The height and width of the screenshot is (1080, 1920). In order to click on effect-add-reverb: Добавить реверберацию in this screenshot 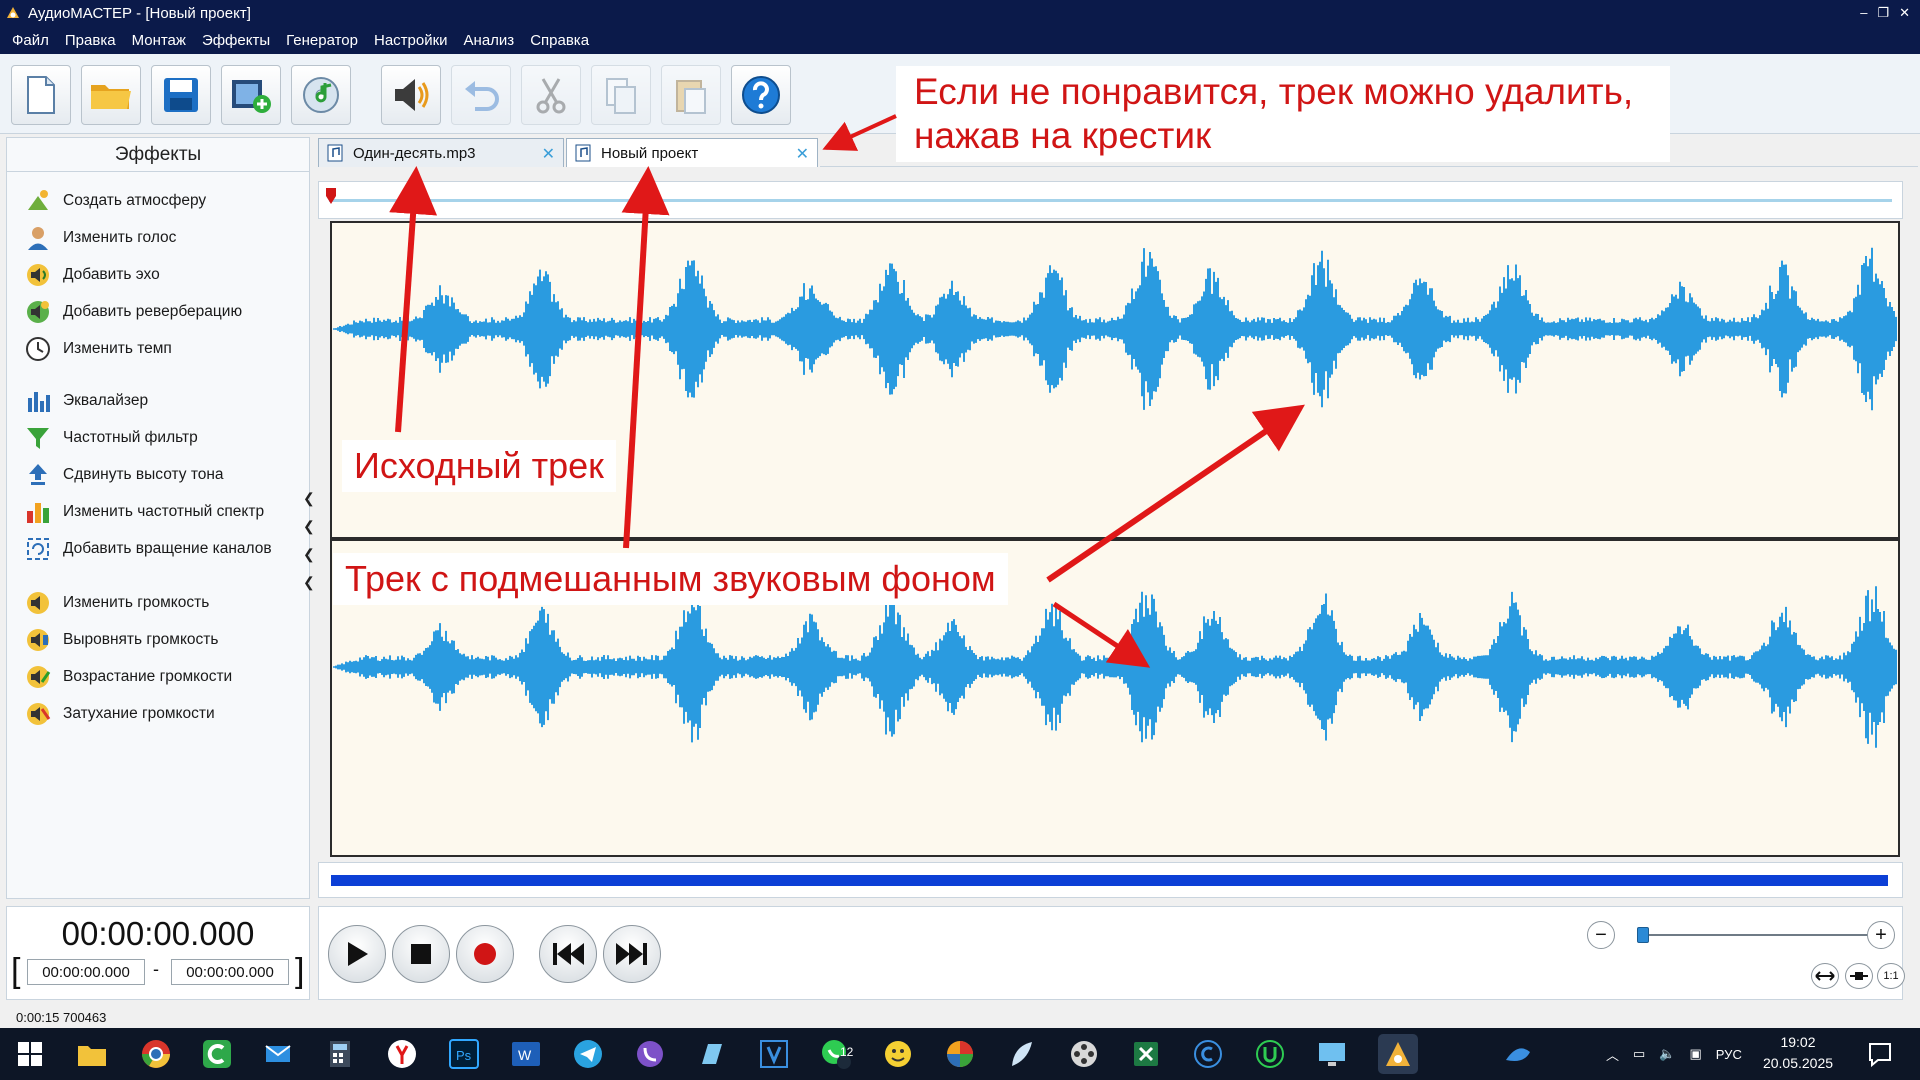, I will do `click(133, 312)`.